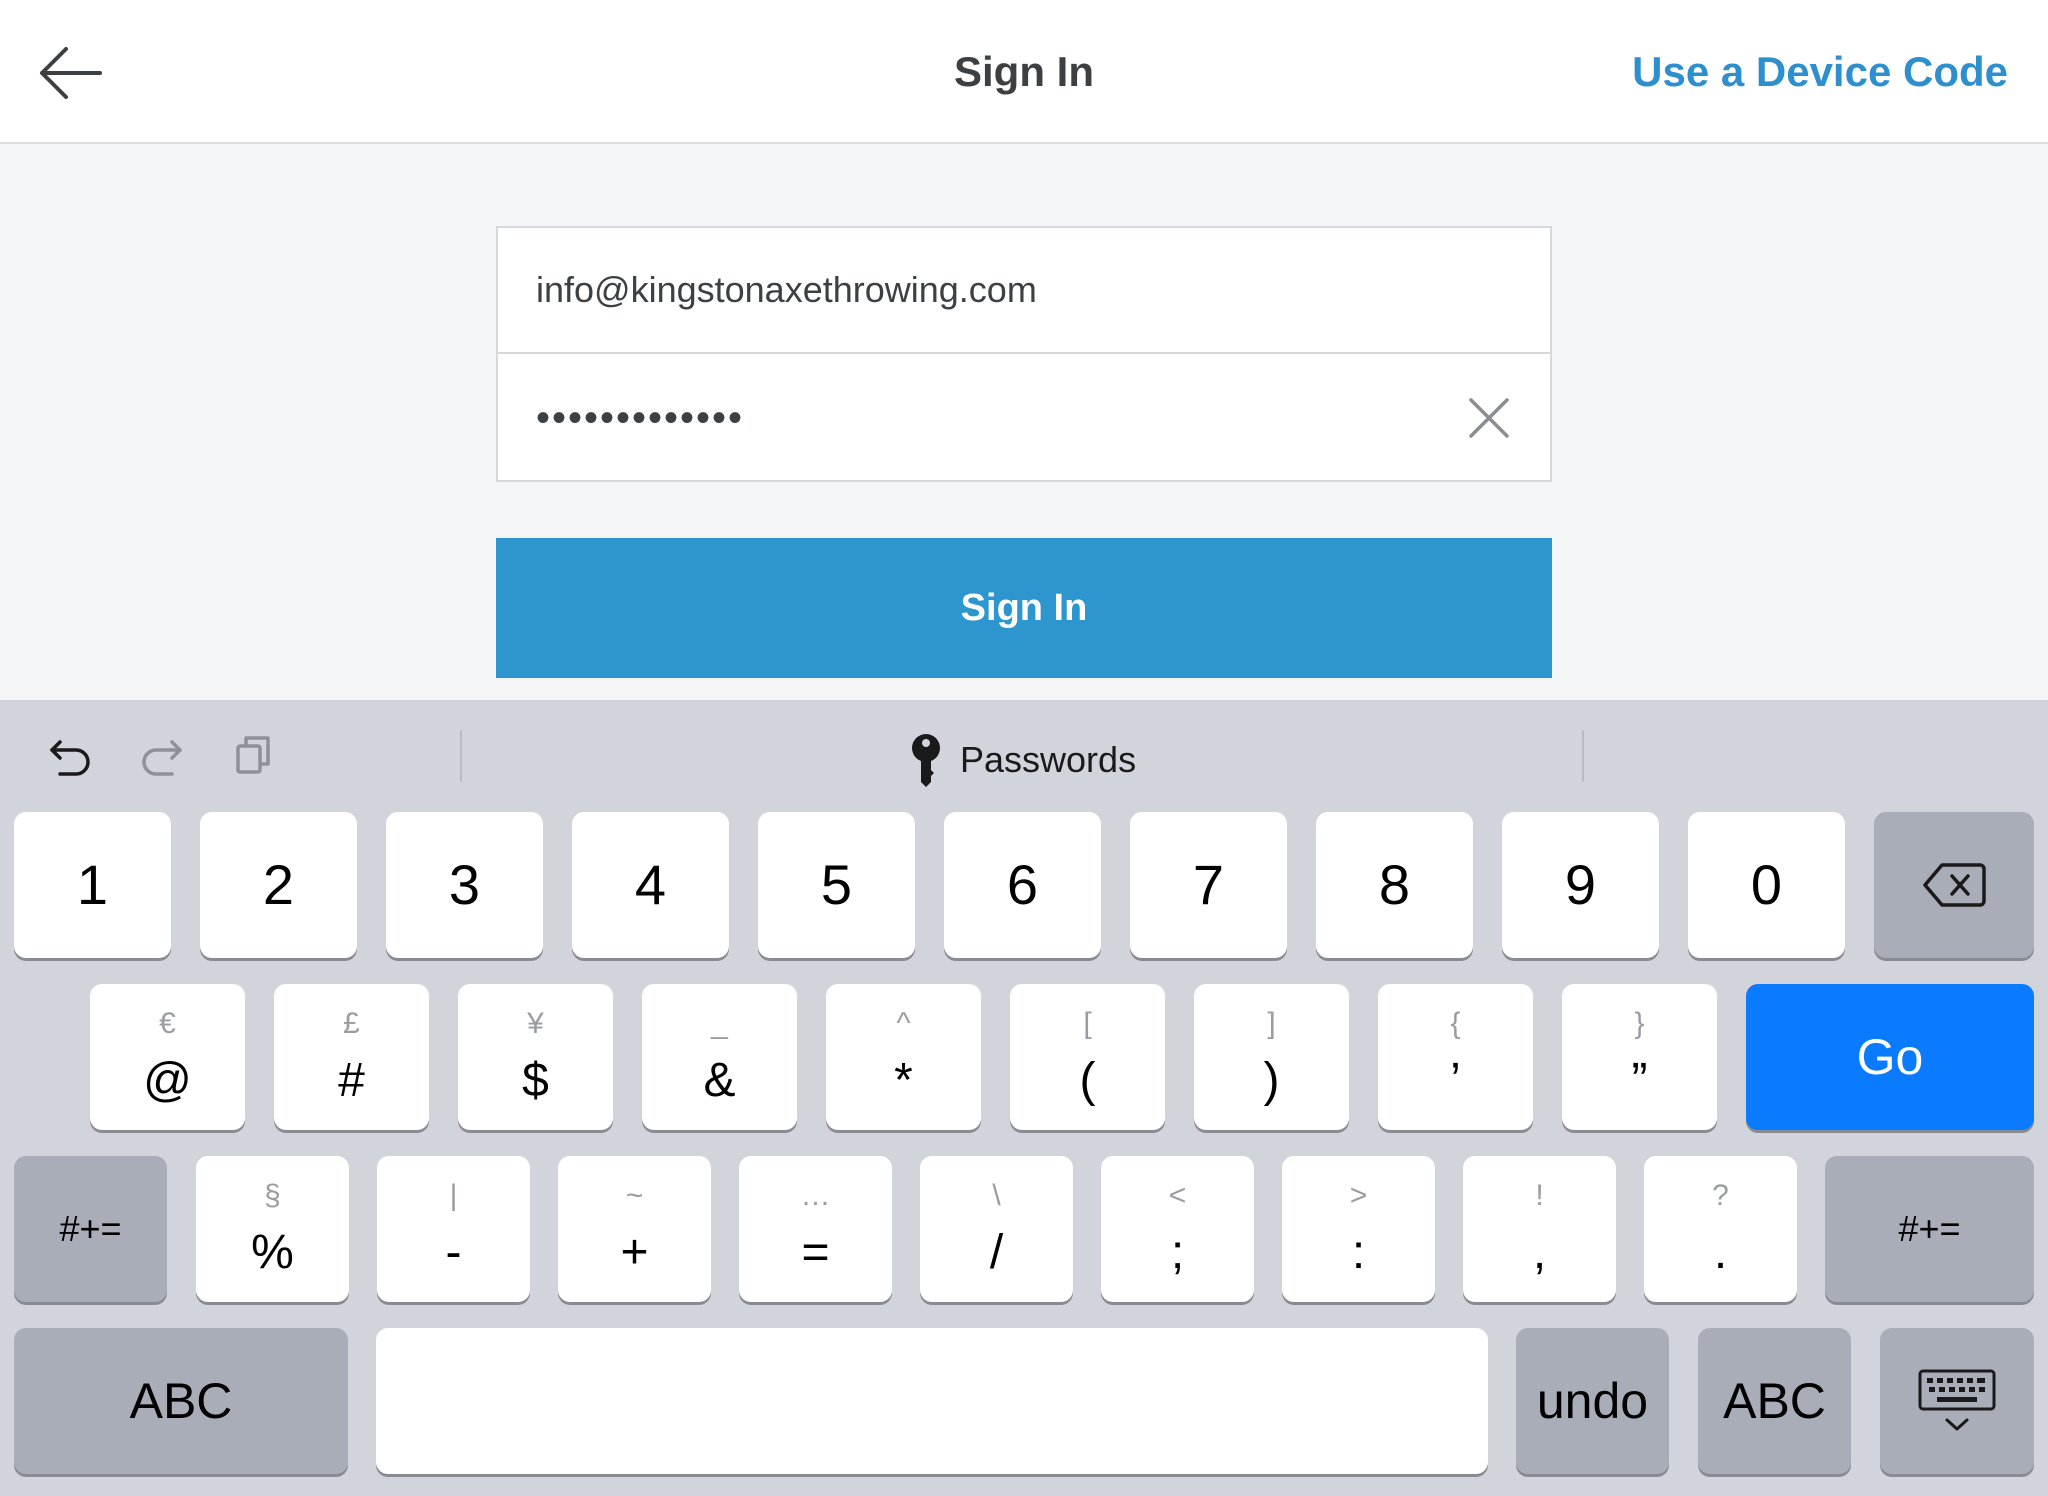 This screenshot has width=2048, height=1496. Describe the element at coordinates (535, 1057) in the screenshot. I see `key-dollar: ¥ $` at that location.